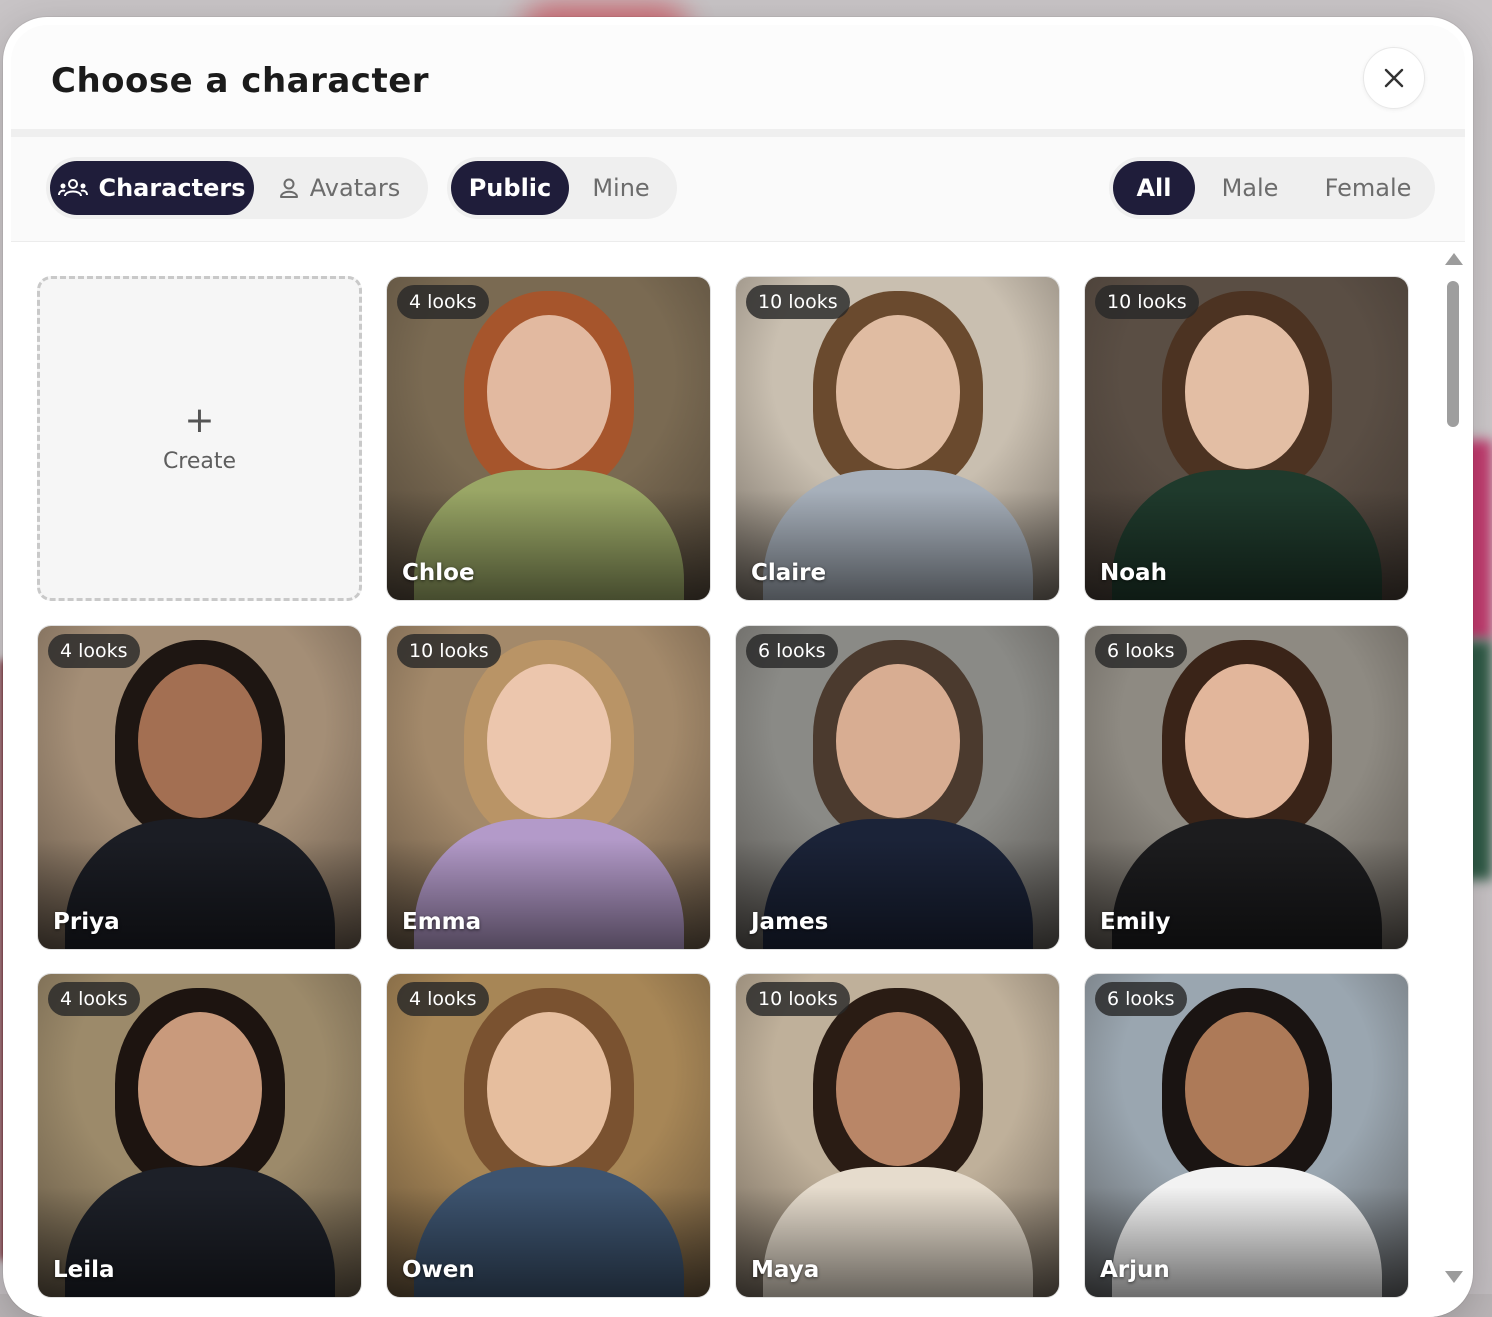  I want to click on character-name: Arjun, so click(1135, 1270).